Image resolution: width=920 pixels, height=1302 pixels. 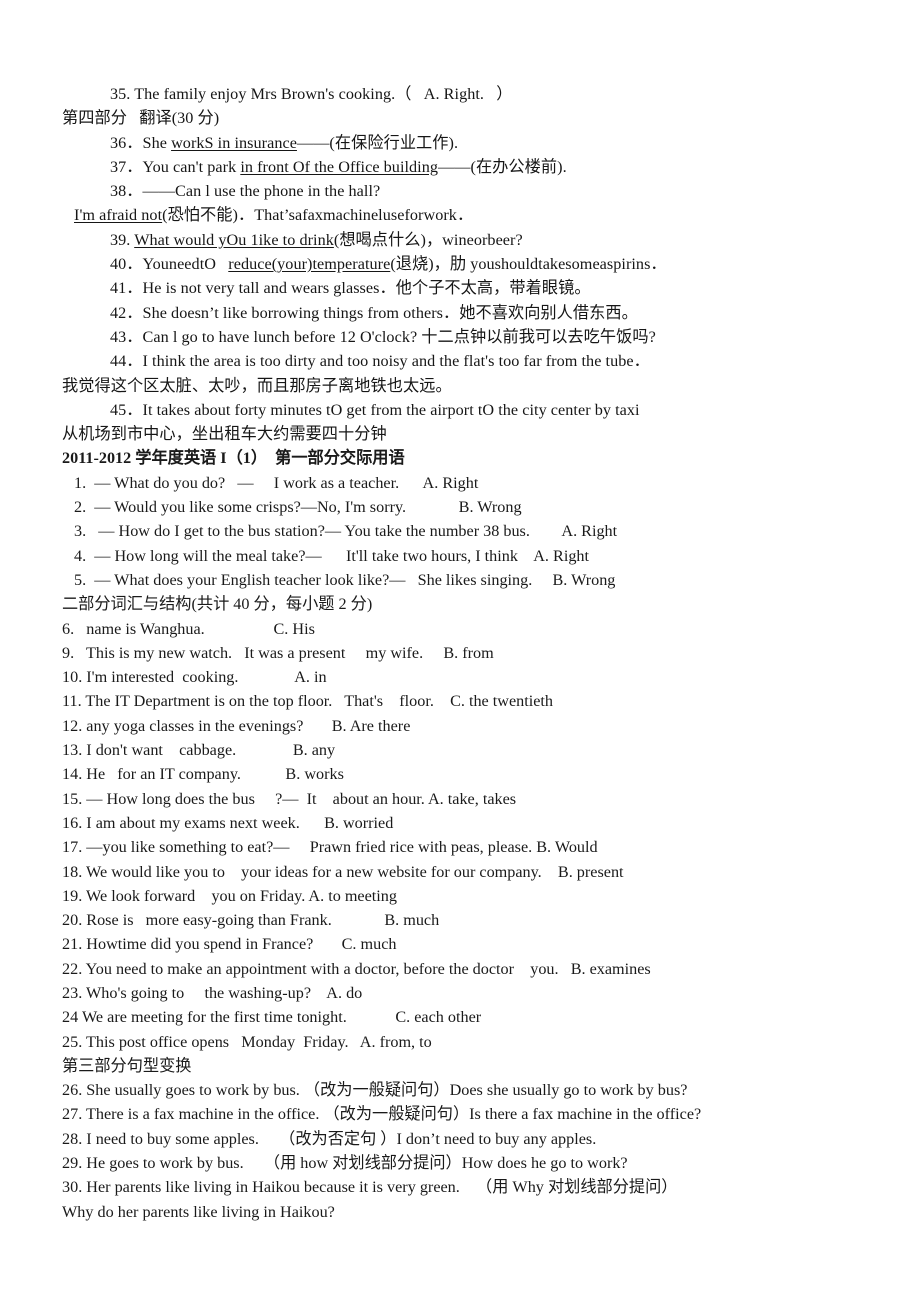 What do you see at coordinates (234, 142) in the screenshot?
I see `question-36-answer: workS in insurance` at bounding box center [234, 142].